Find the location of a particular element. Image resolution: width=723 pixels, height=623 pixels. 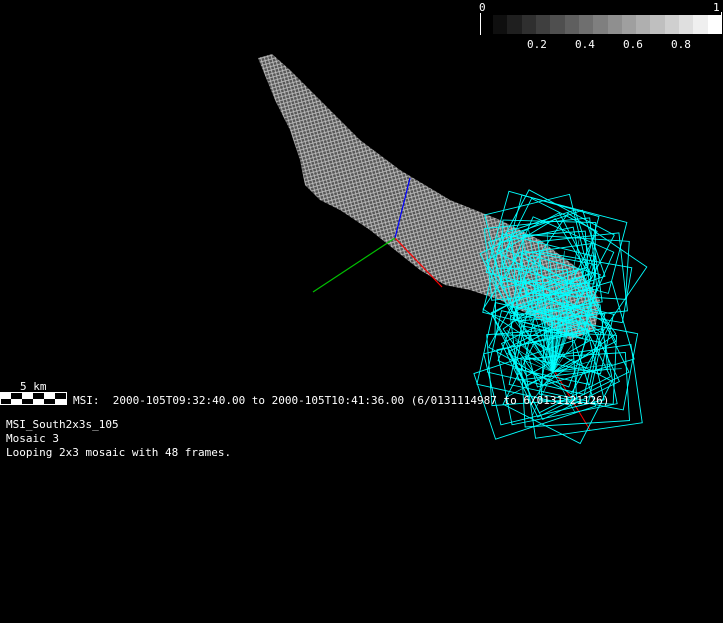

colorbar-tick-label: 0.8 is located at coordinates (681, 44).